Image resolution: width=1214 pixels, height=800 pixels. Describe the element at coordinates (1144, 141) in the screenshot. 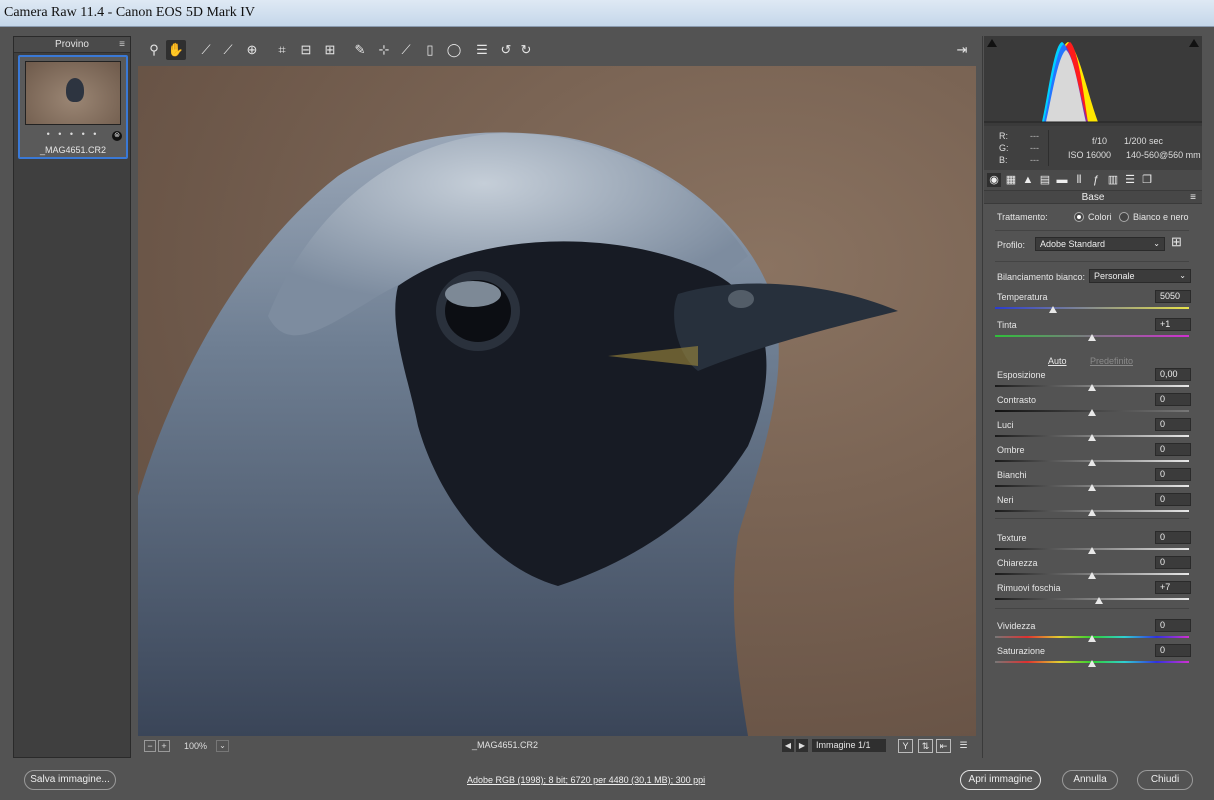

I see `shutter: 1/200 sec` at that location.